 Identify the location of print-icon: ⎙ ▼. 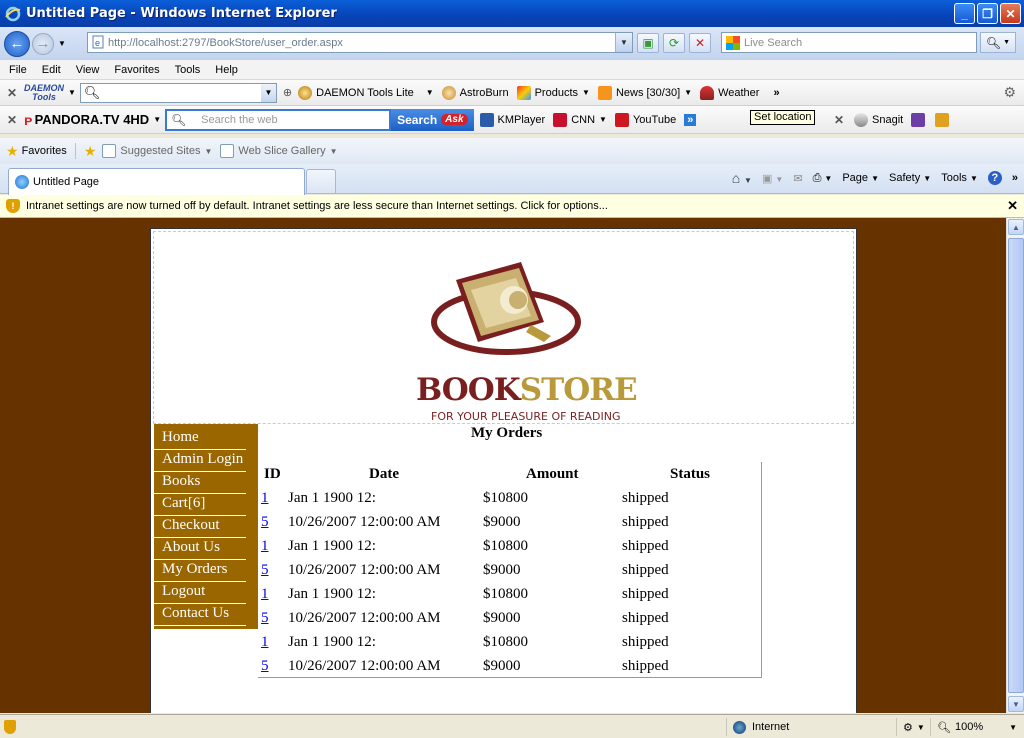
(823, 178).